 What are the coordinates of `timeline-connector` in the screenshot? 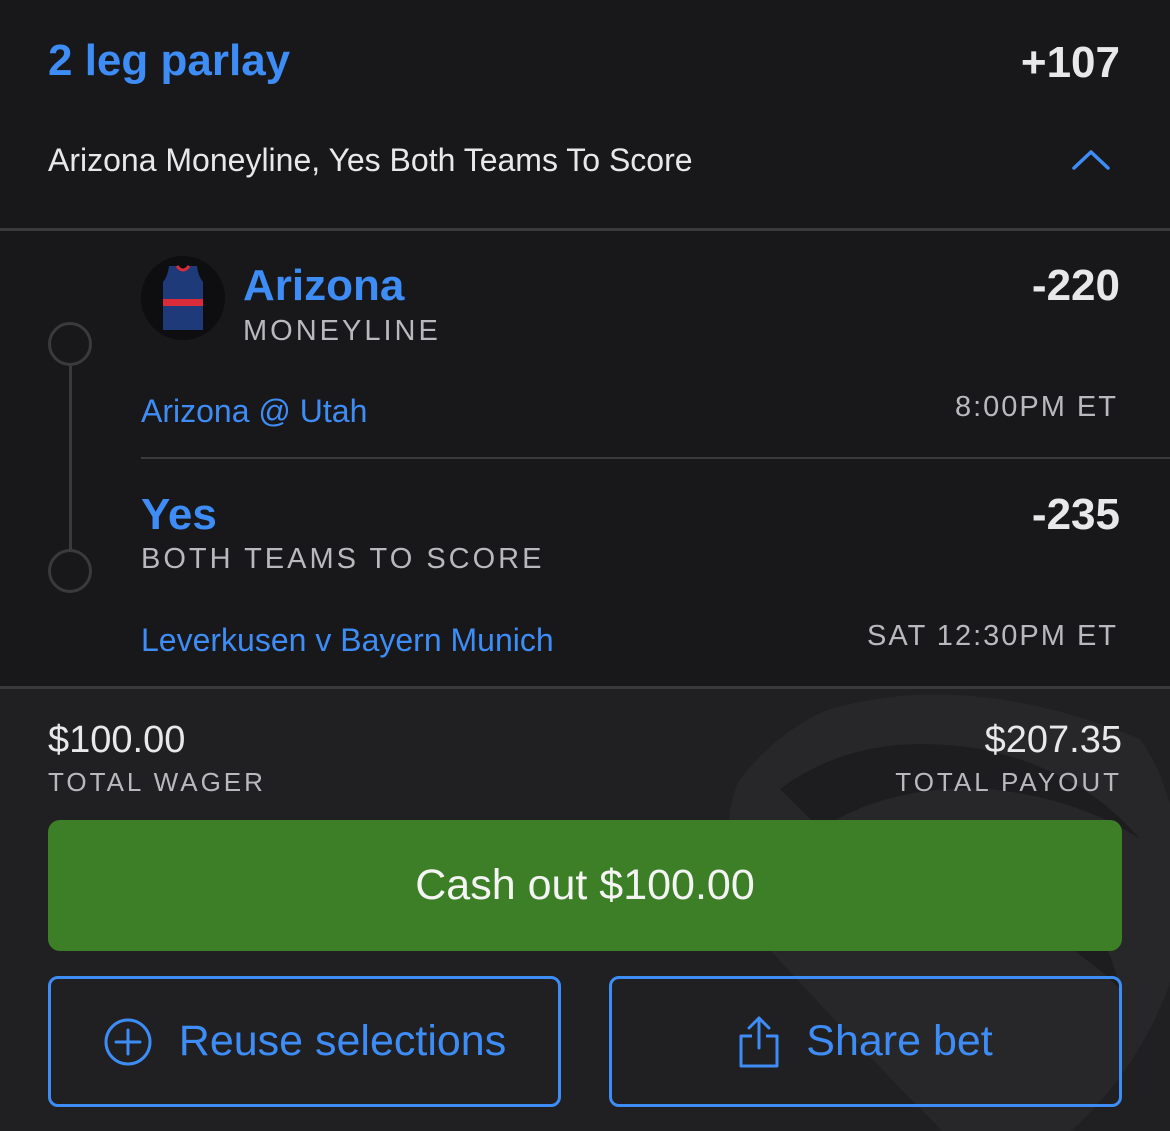 It's located at (70, 469).